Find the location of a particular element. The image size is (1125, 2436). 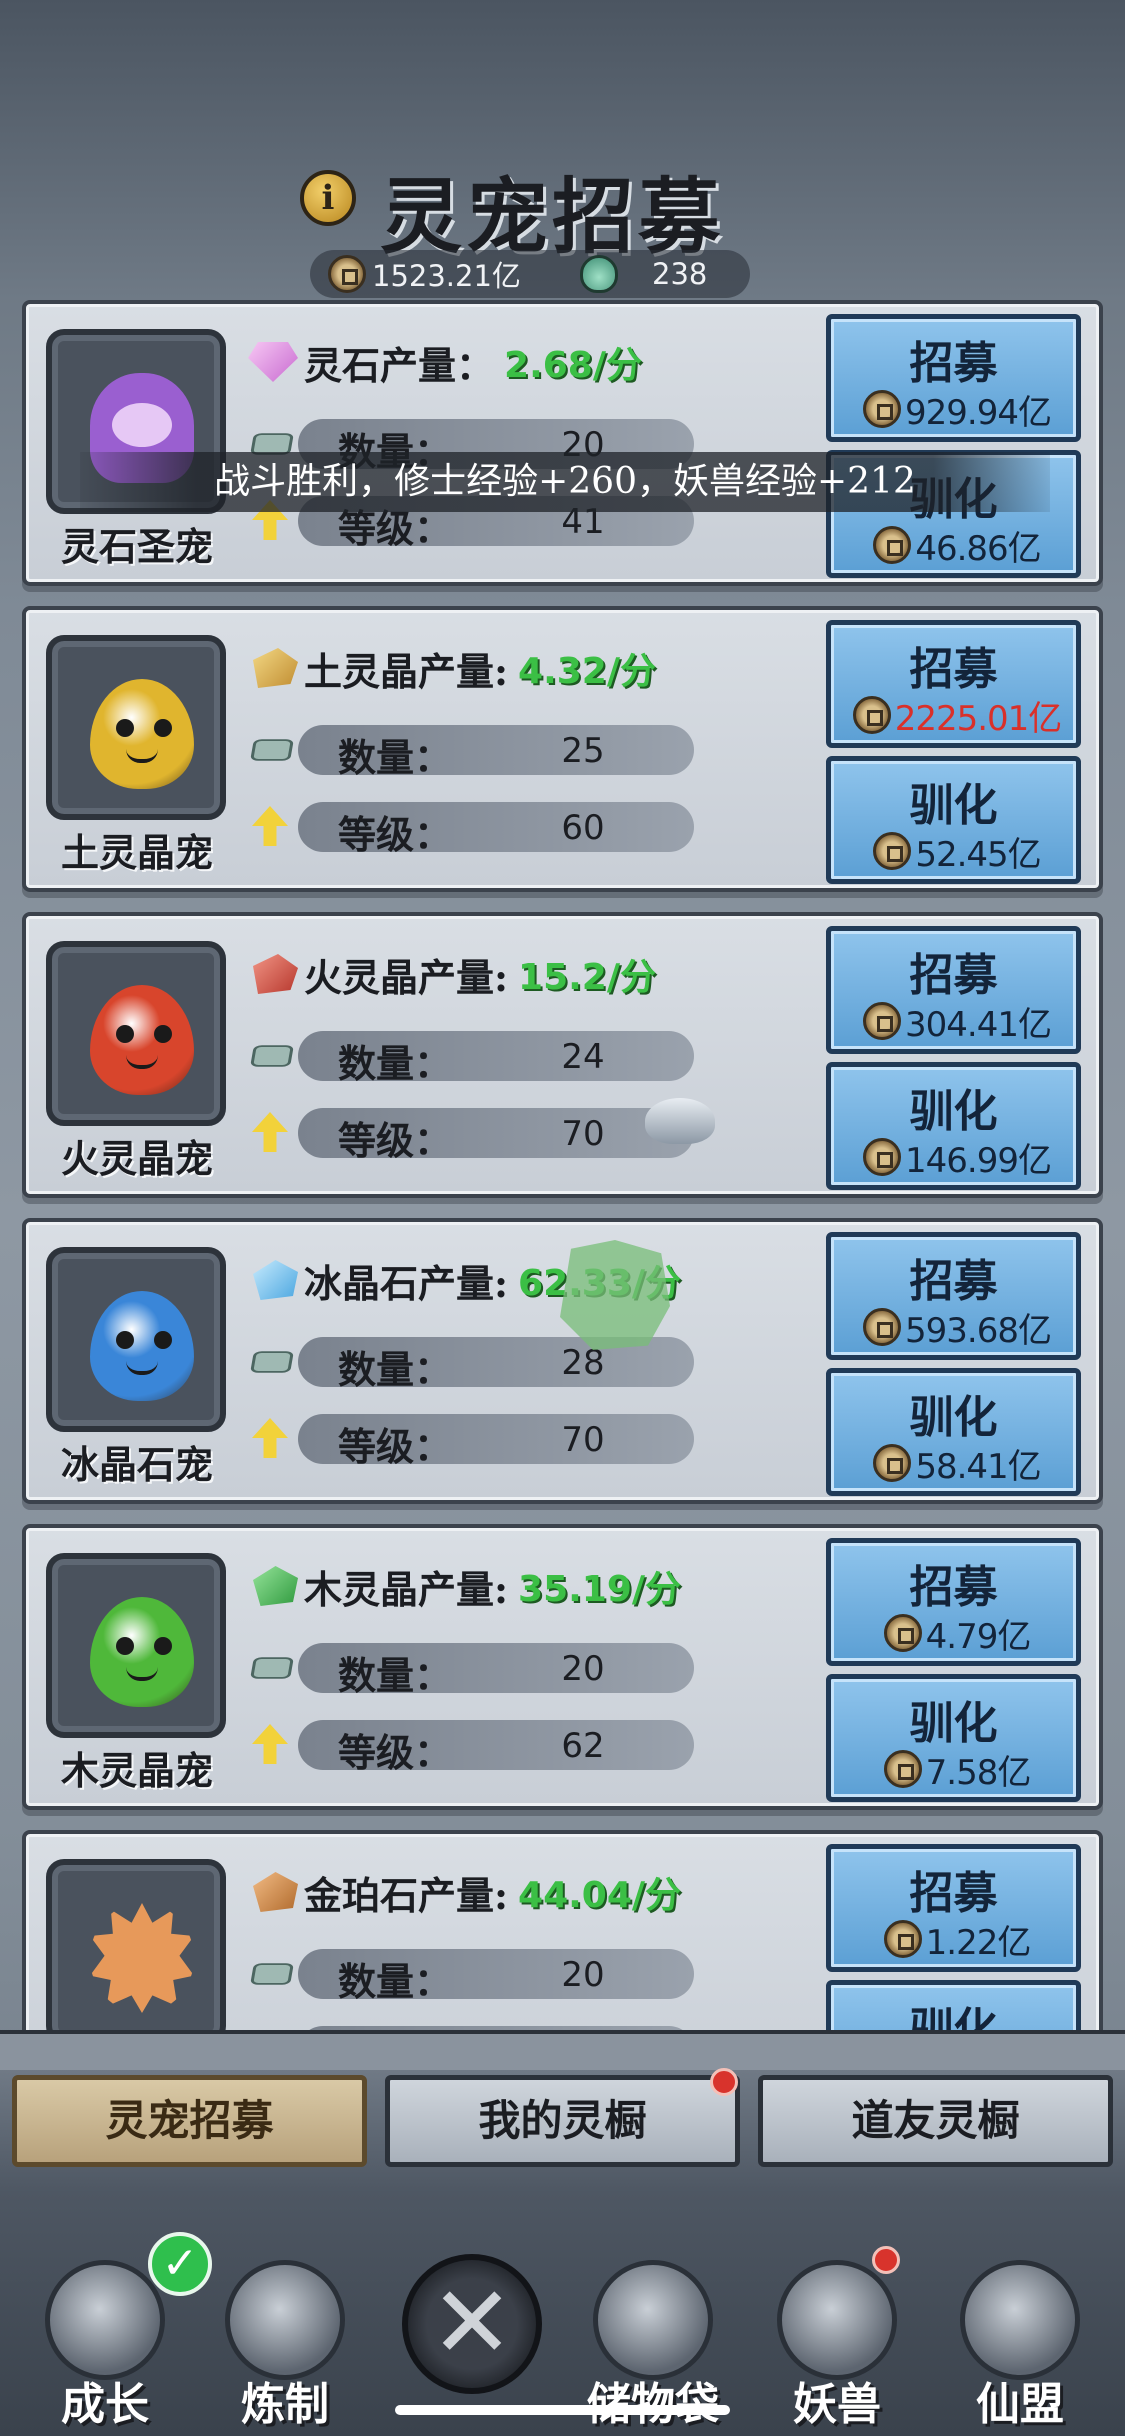

tame-button: 驯化 58.41亿 is located at coordinates (953, 1432).